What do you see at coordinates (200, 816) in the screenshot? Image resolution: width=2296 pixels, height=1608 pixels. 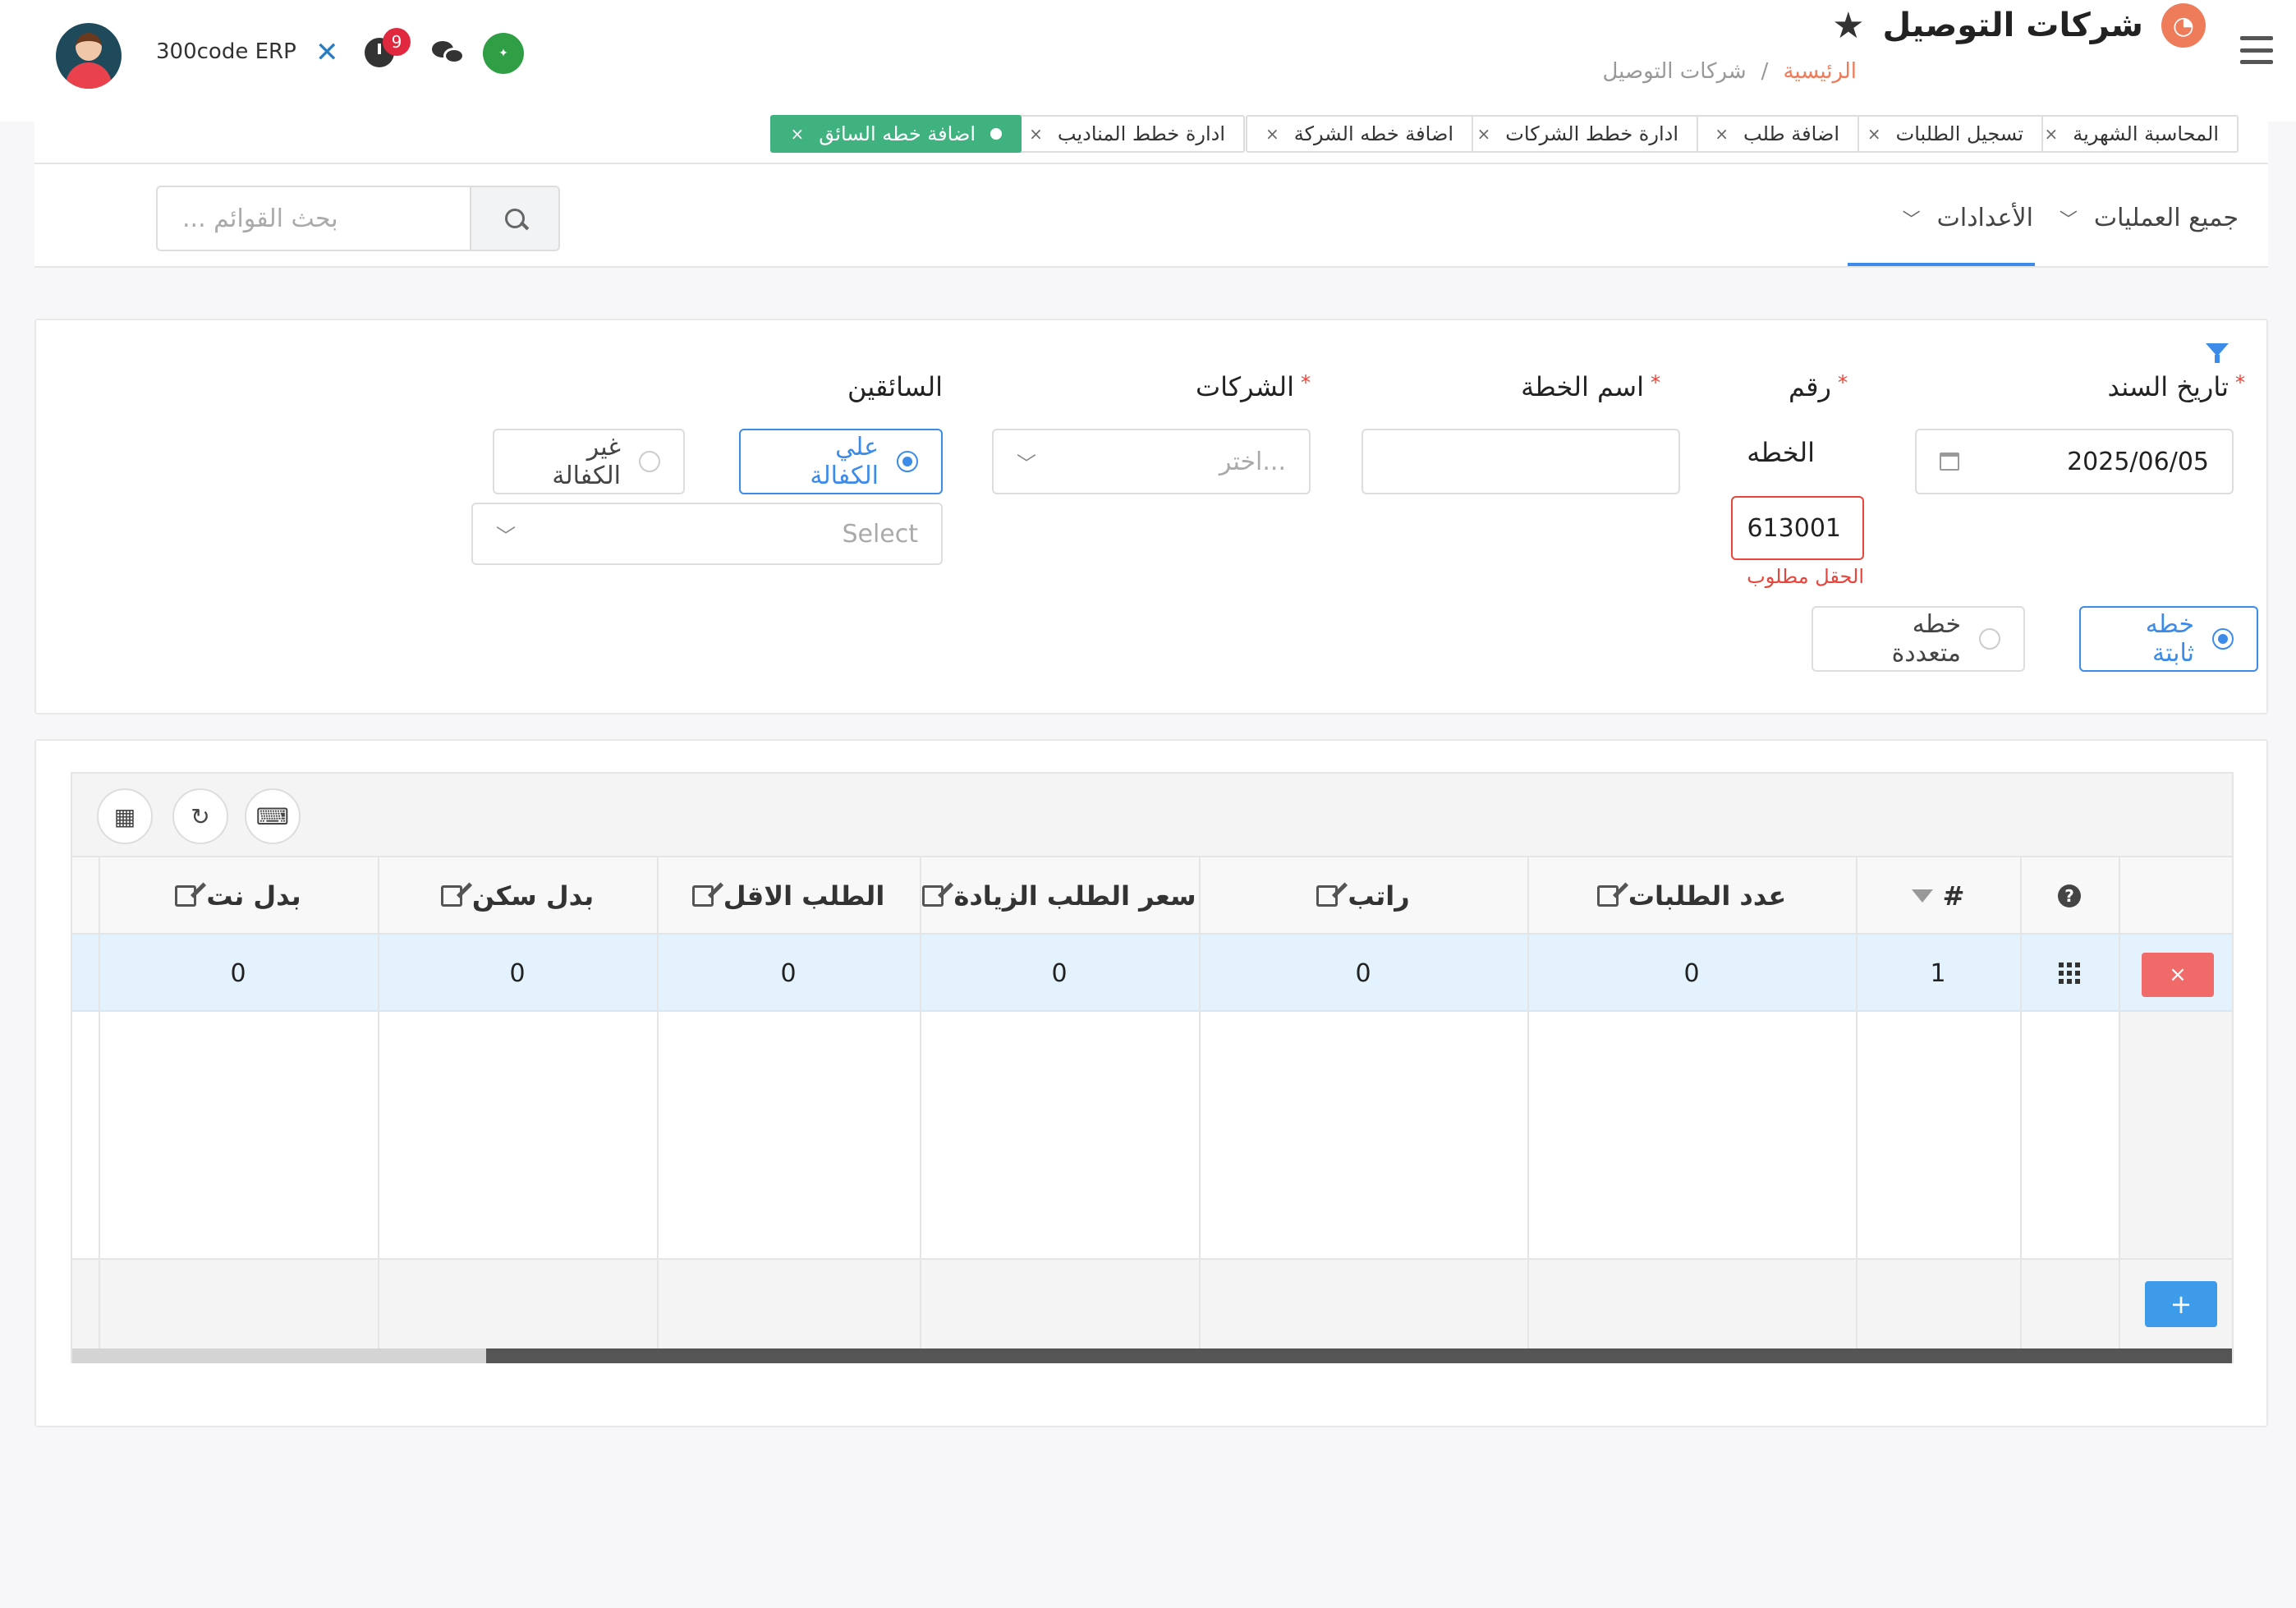 I see `refresh-button: ↻` at bounding box center [200, 816].